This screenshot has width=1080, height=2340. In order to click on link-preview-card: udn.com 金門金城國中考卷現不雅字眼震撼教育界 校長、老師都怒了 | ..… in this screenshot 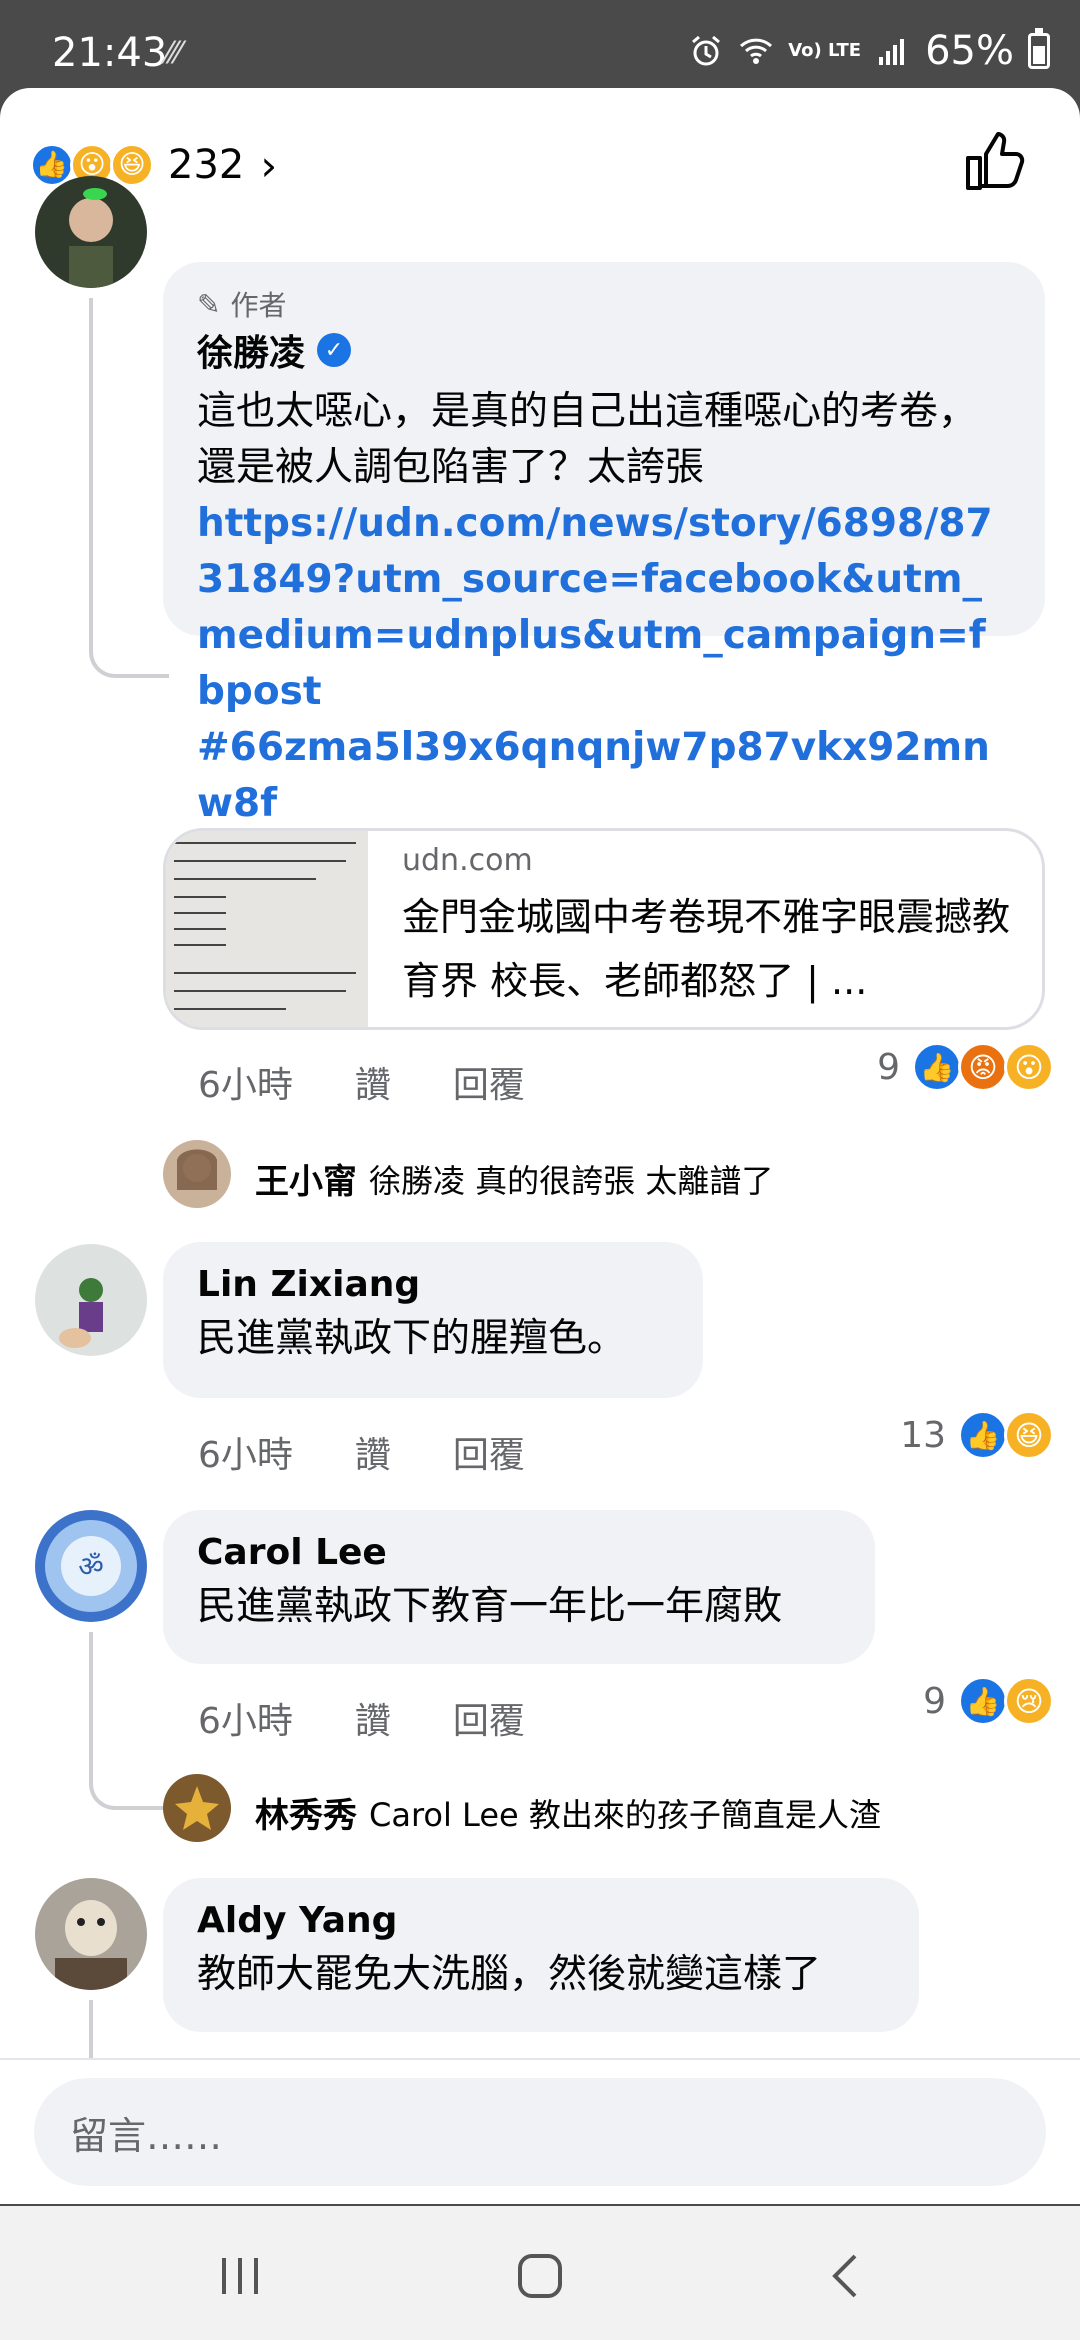, I will do `click(604, 929)`.